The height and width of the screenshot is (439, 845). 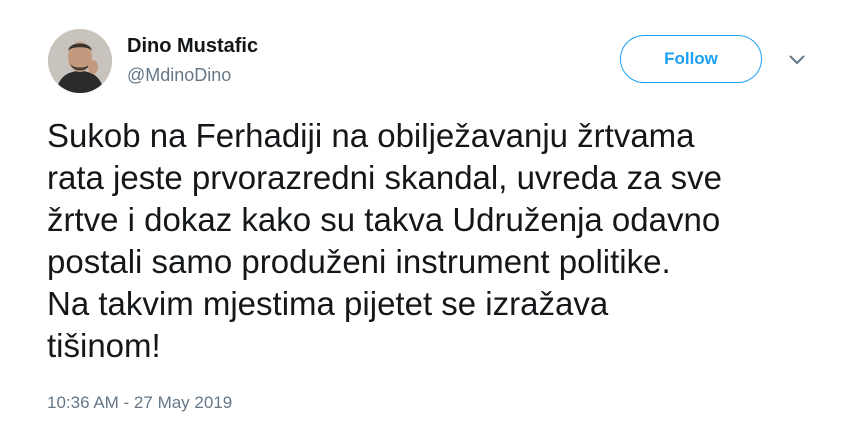 I want to click on tweet-text-line: tišinom!, so click(x=104, y=345).